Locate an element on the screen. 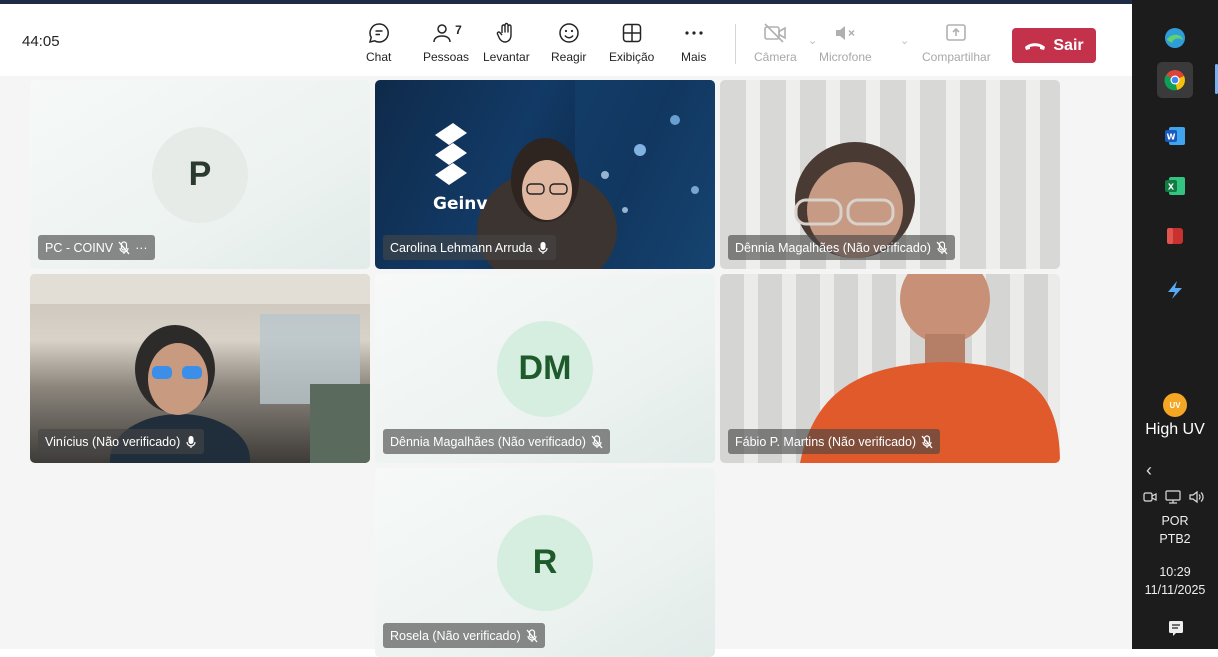 This screenshot has height=657, width=1218. participant-name: PC - COINV is located at coordinates (79, 247).